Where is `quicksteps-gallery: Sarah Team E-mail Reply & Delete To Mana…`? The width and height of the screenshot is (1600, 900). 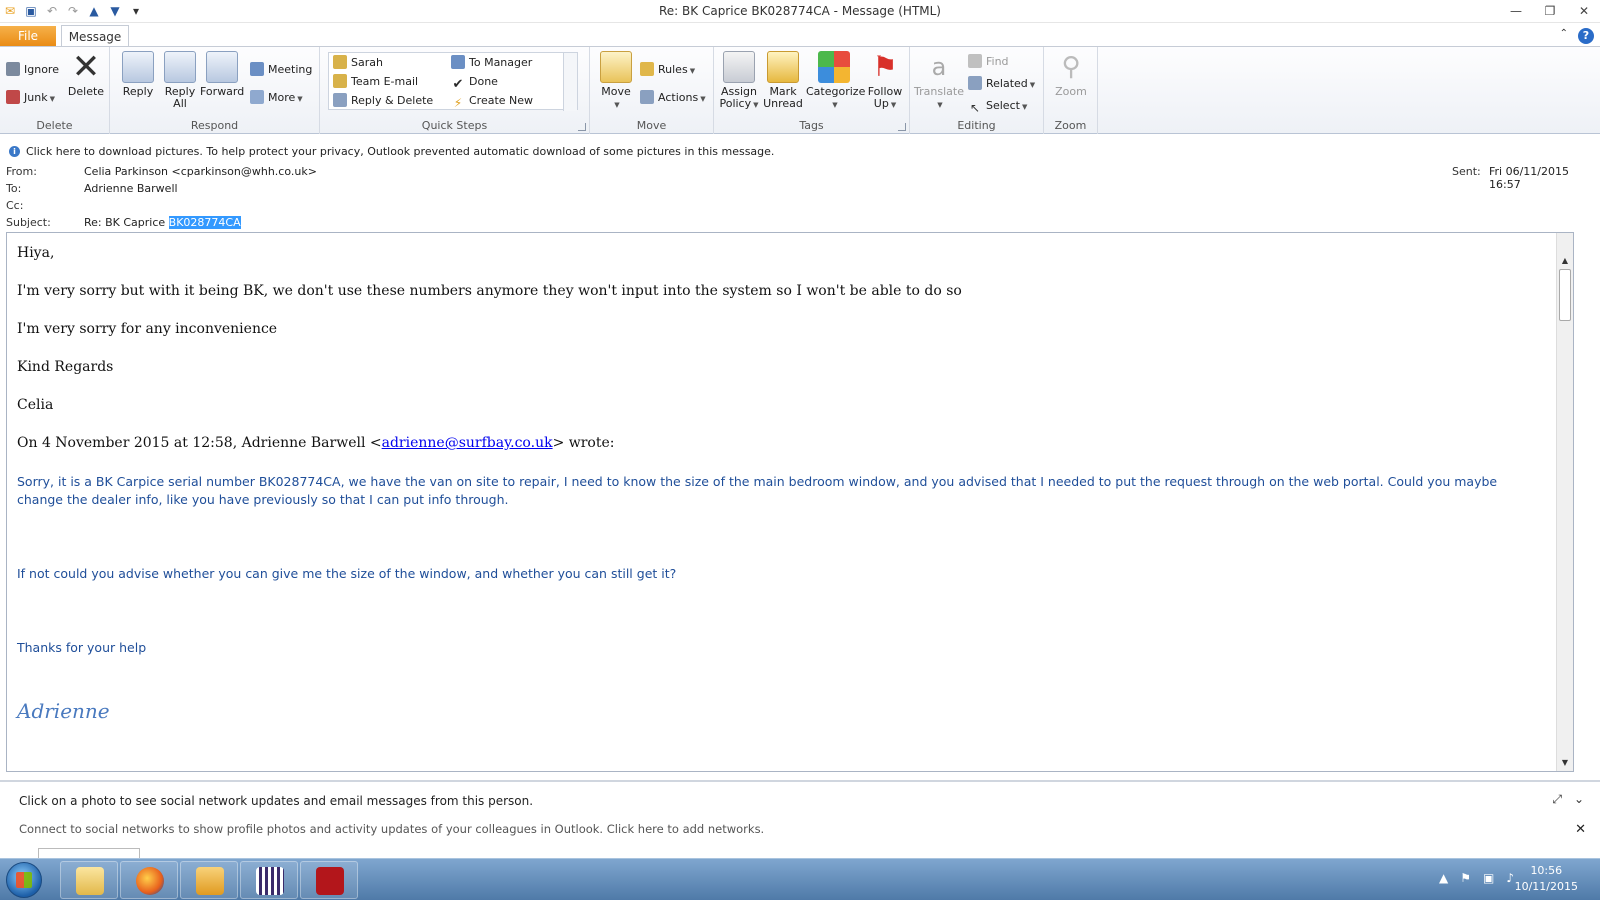
quicksteps-gallery: Sarah Team E-mail Reply & Delete To Mana… is located at coordinates (453, 81).